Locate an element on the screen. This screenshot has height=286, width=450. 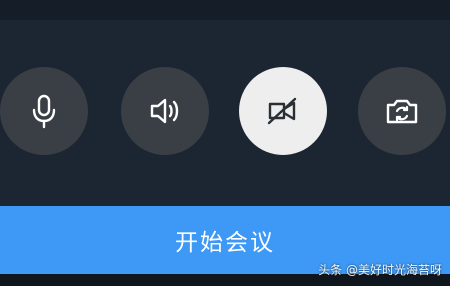
switch-camera-button is located at coordinates (402, 111).